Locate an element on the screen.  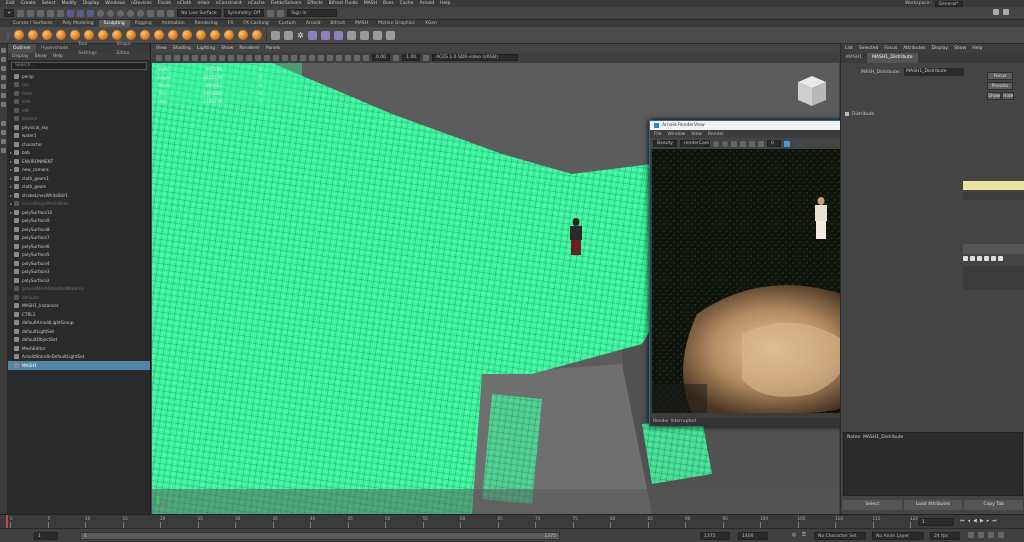
shelf-tab-rendering: Rendering is located at coordinates (206, 23).